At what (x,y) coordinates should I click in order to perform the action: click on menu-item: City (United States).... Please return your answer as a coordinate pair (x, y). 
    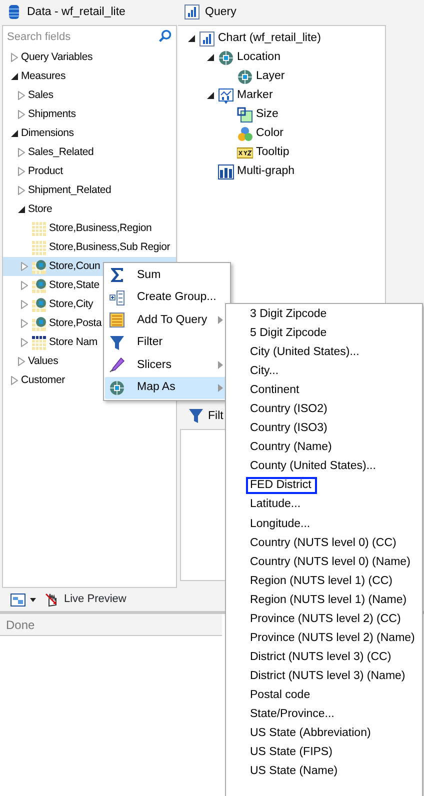
    Looking at the image, I should click on (306, 353).